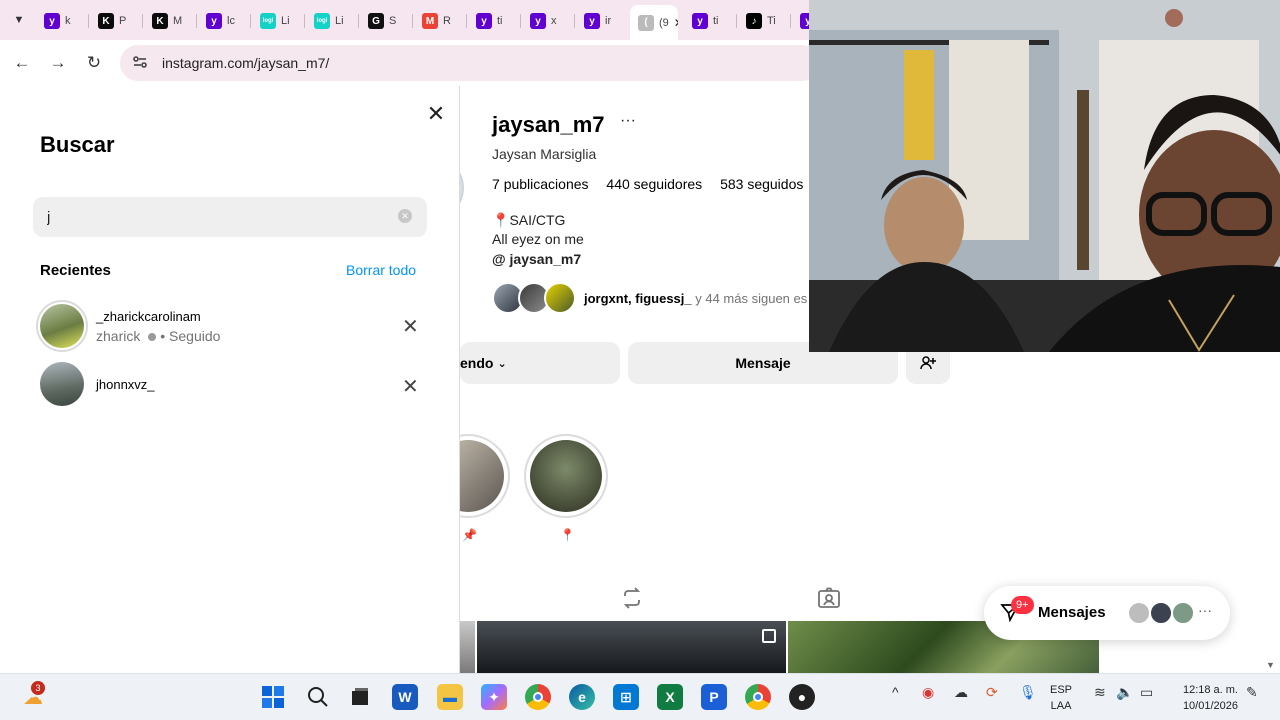  What do you see at coordinates (140, 63) in the screenshot?
I see `site-settings-icon` at bounding box center [140, 63].